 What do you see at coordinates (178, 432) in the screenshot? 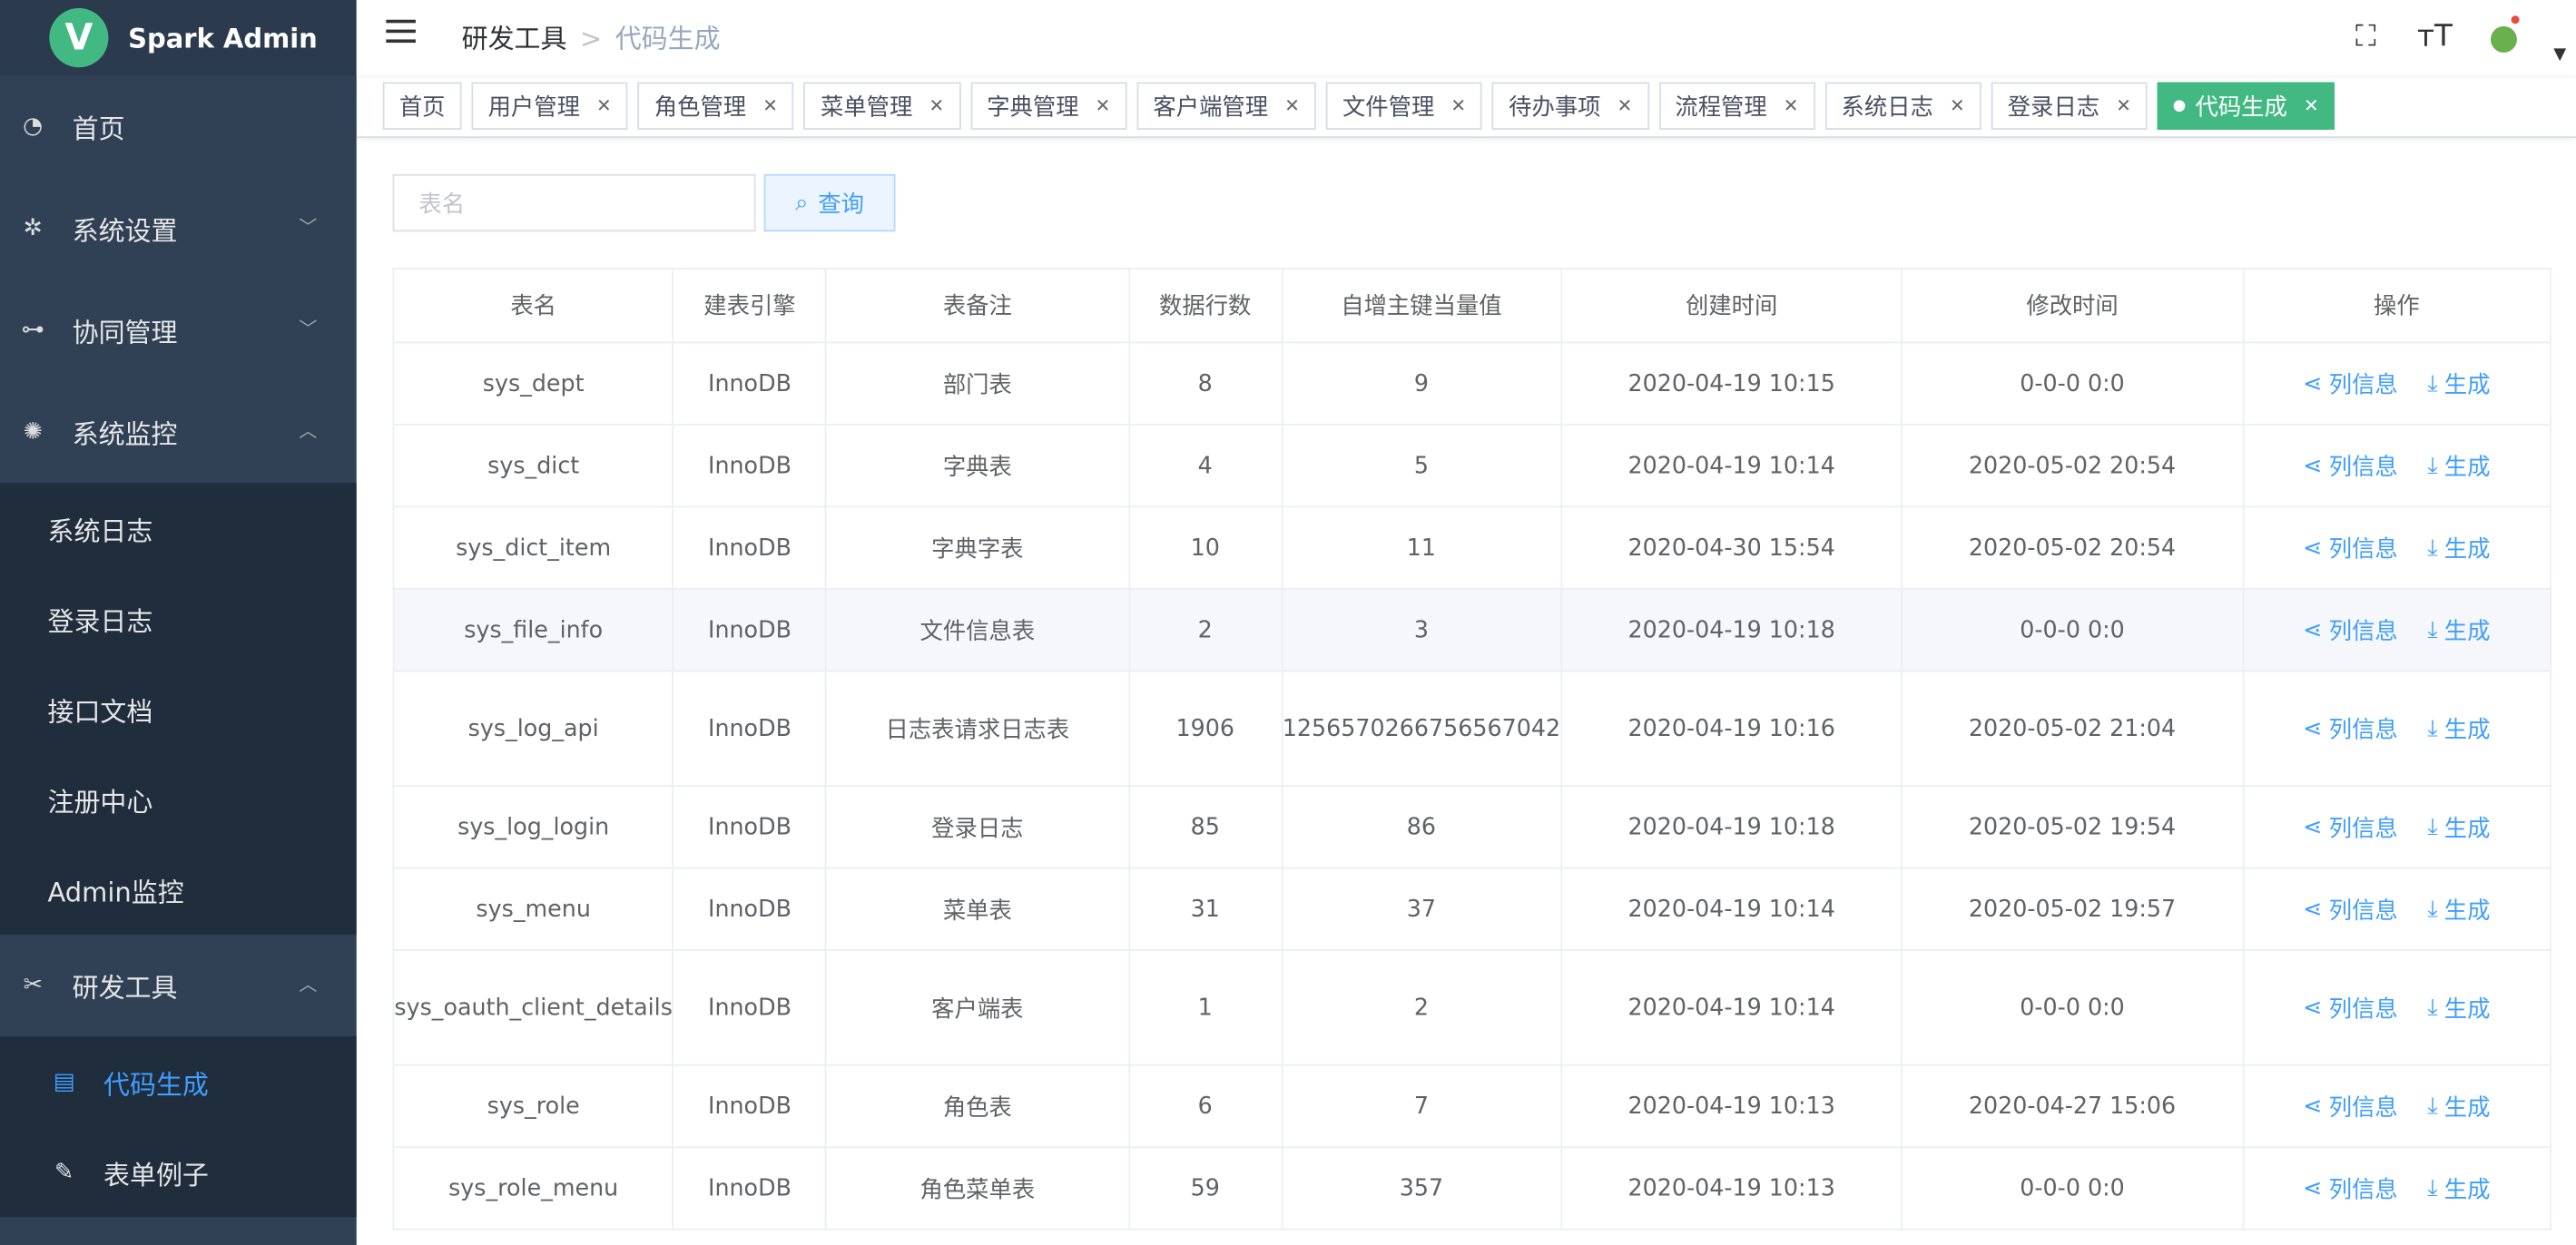
I see `sidebar-item-monitor: ✺ 系统监控 ︿` at bounding box center [178, 432].